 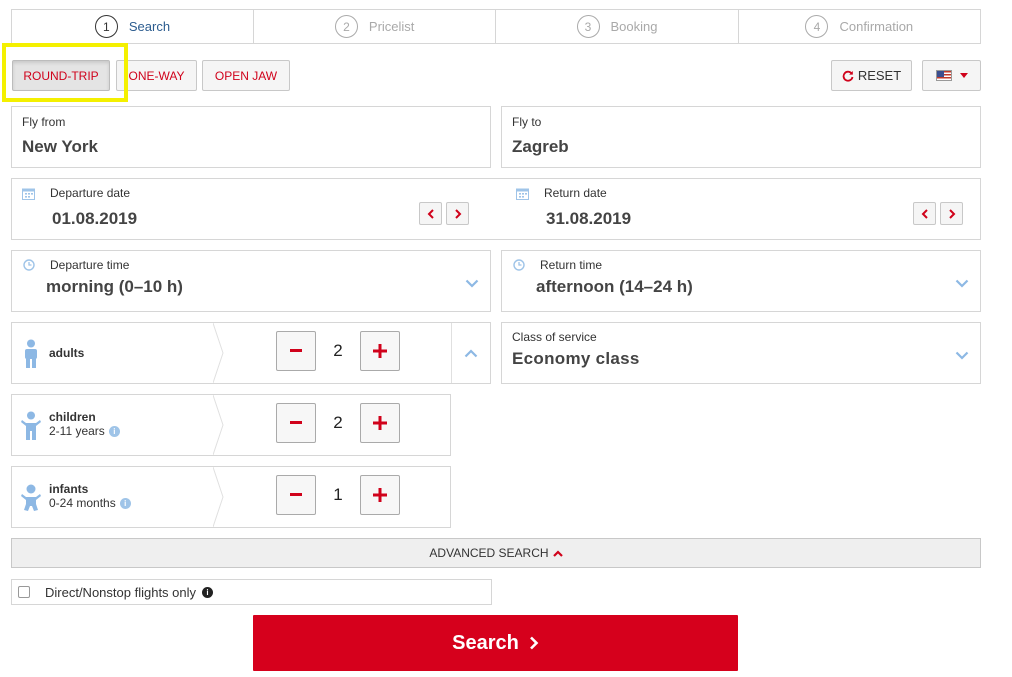 I want to click on nonstop-option: Direct/Nonstop flights only i, so click(x=251, y=592).